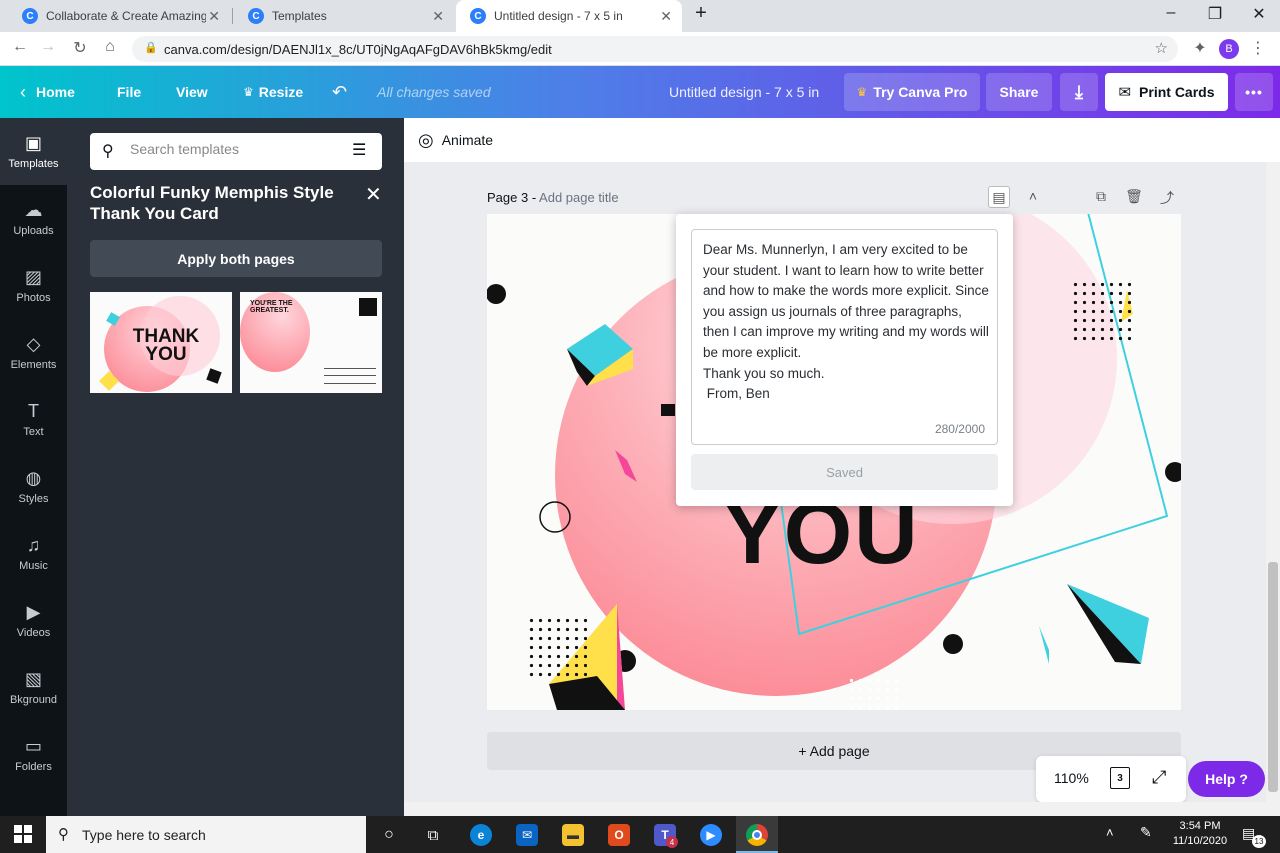 The height and width of the screenshot is (853, 1280). I want to click on scrollbar-thumb, so click(1273, 677).